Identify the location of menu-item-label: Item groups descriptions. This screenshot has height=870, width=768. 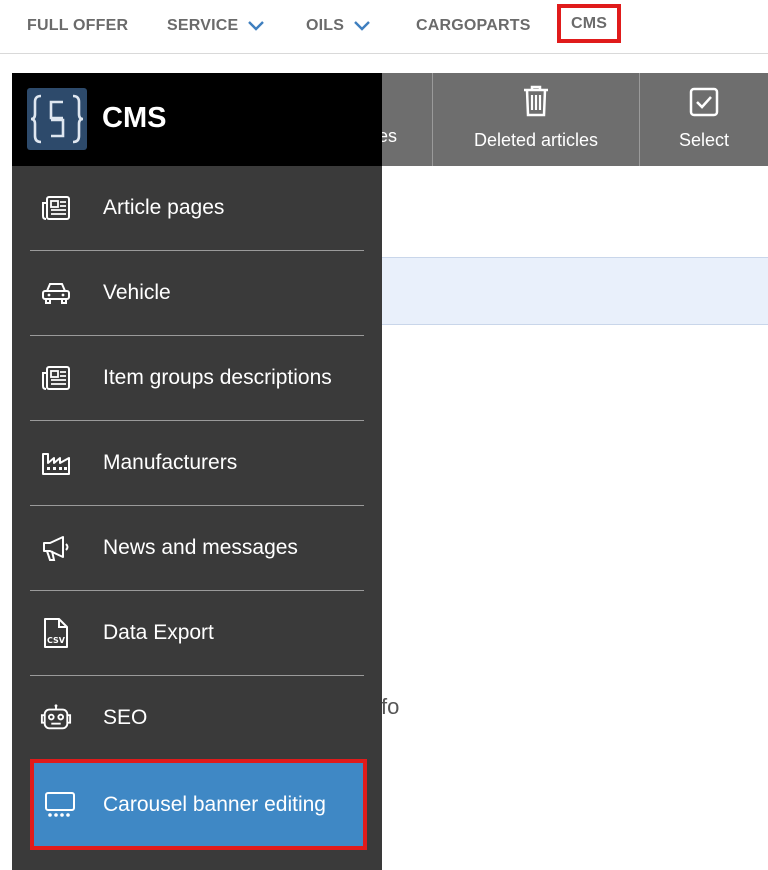
(217, 377).